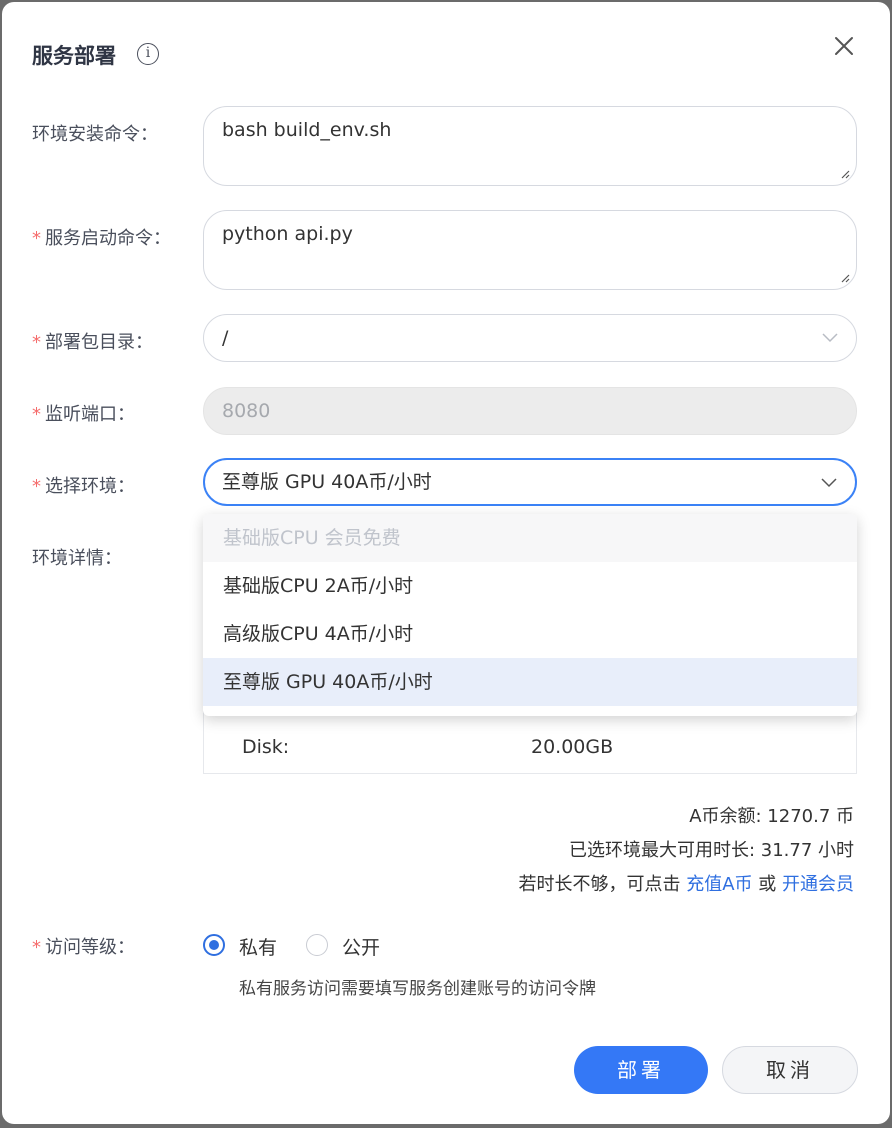 The height and width of the screenshot is (1128, 892). Describe the element at coordinates (92, 342) in the screenshot. I see `package-dir-label: * 部署包目录：` at that location.